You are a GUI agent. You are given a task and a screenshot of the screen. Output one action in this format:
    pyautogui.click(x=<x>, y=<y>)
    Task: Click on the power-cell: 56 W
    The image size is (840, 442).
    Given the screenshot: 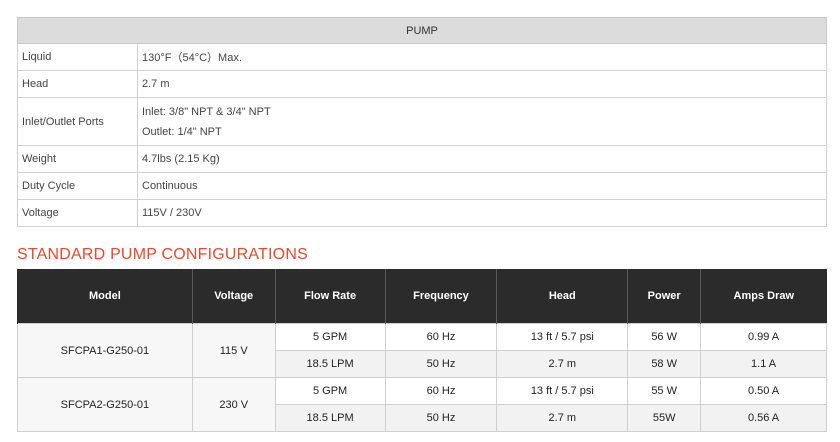 What is the action you would take?
    pyautogui.click(x=664, y=337)
    